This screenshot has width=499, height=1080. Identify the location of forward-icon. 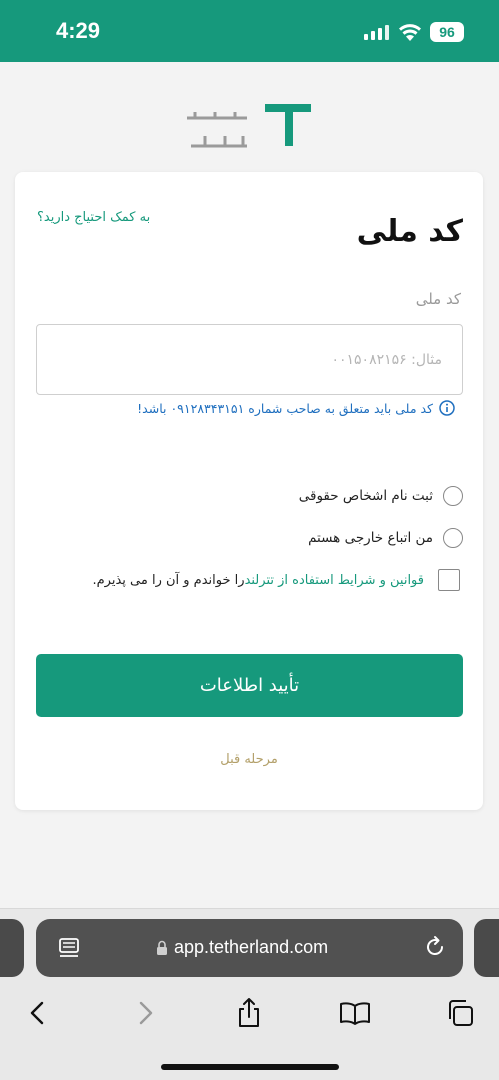
(145, 1013).